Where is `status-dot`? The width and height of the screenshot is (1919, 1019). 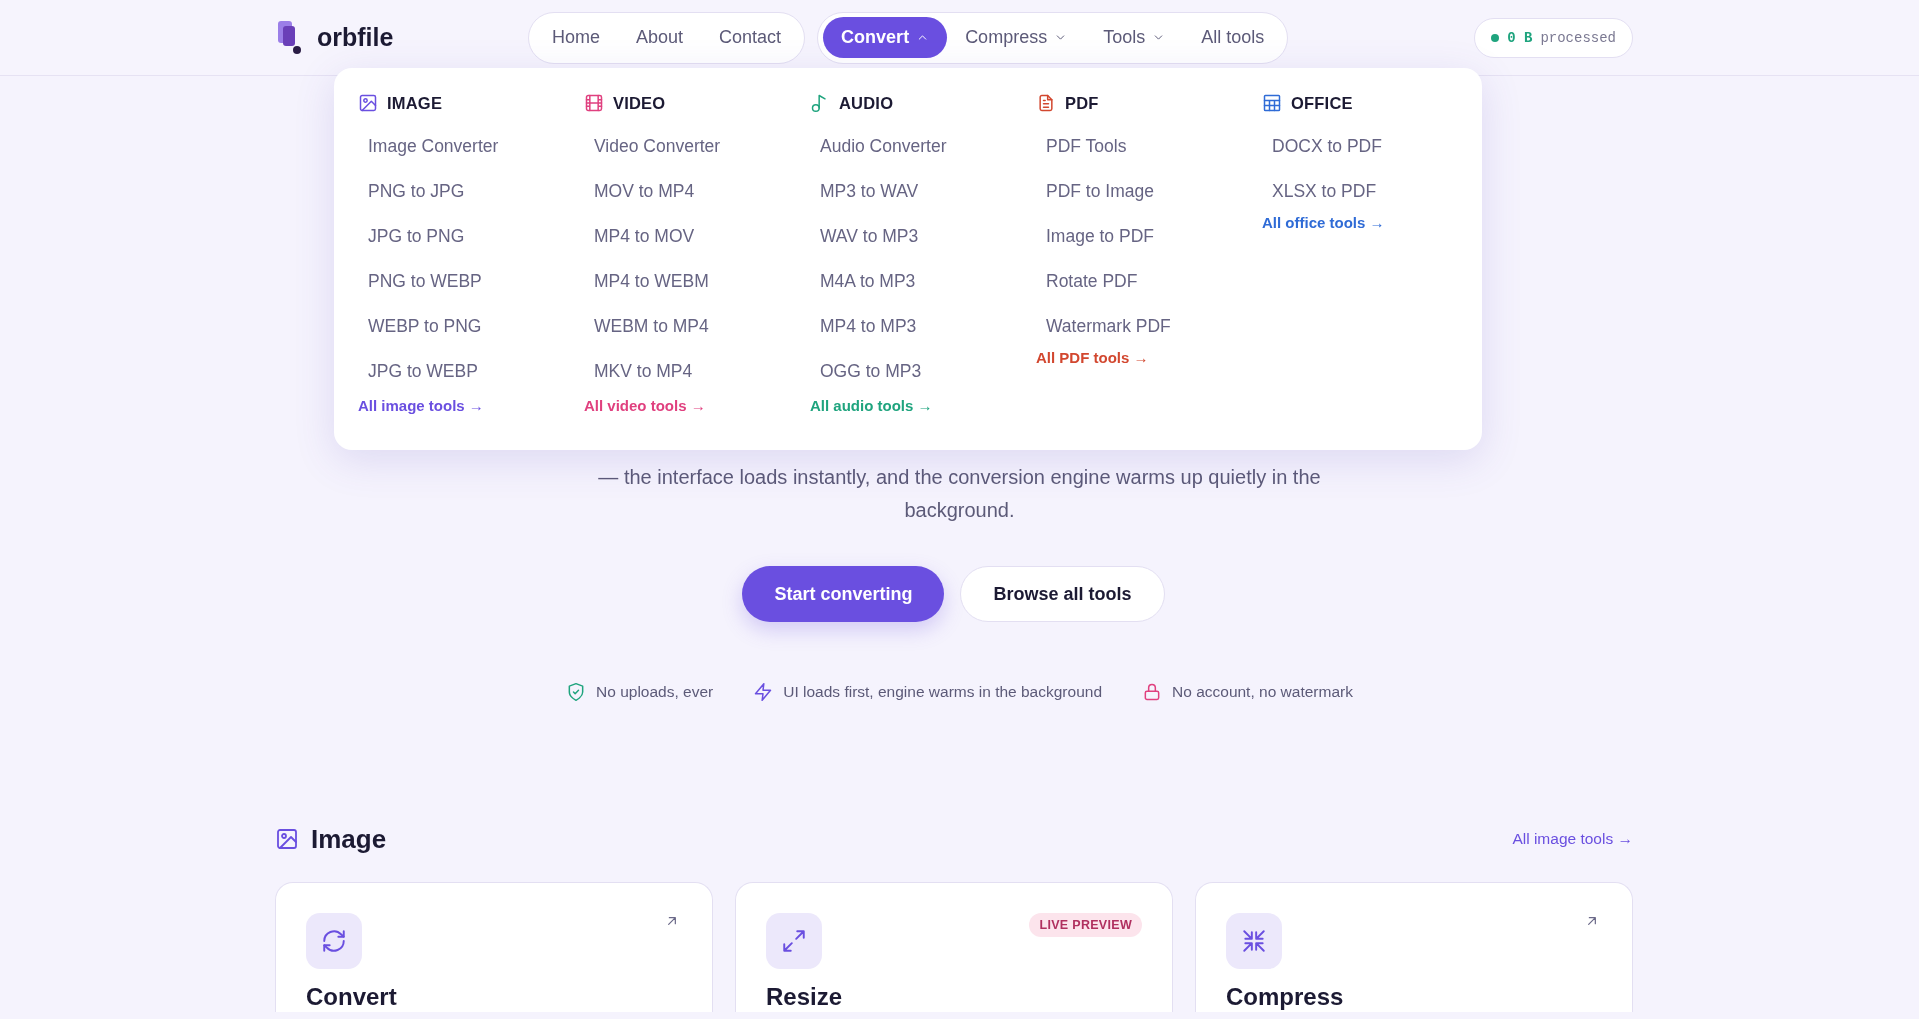 status-dot is located at coordinates (1495, 37).